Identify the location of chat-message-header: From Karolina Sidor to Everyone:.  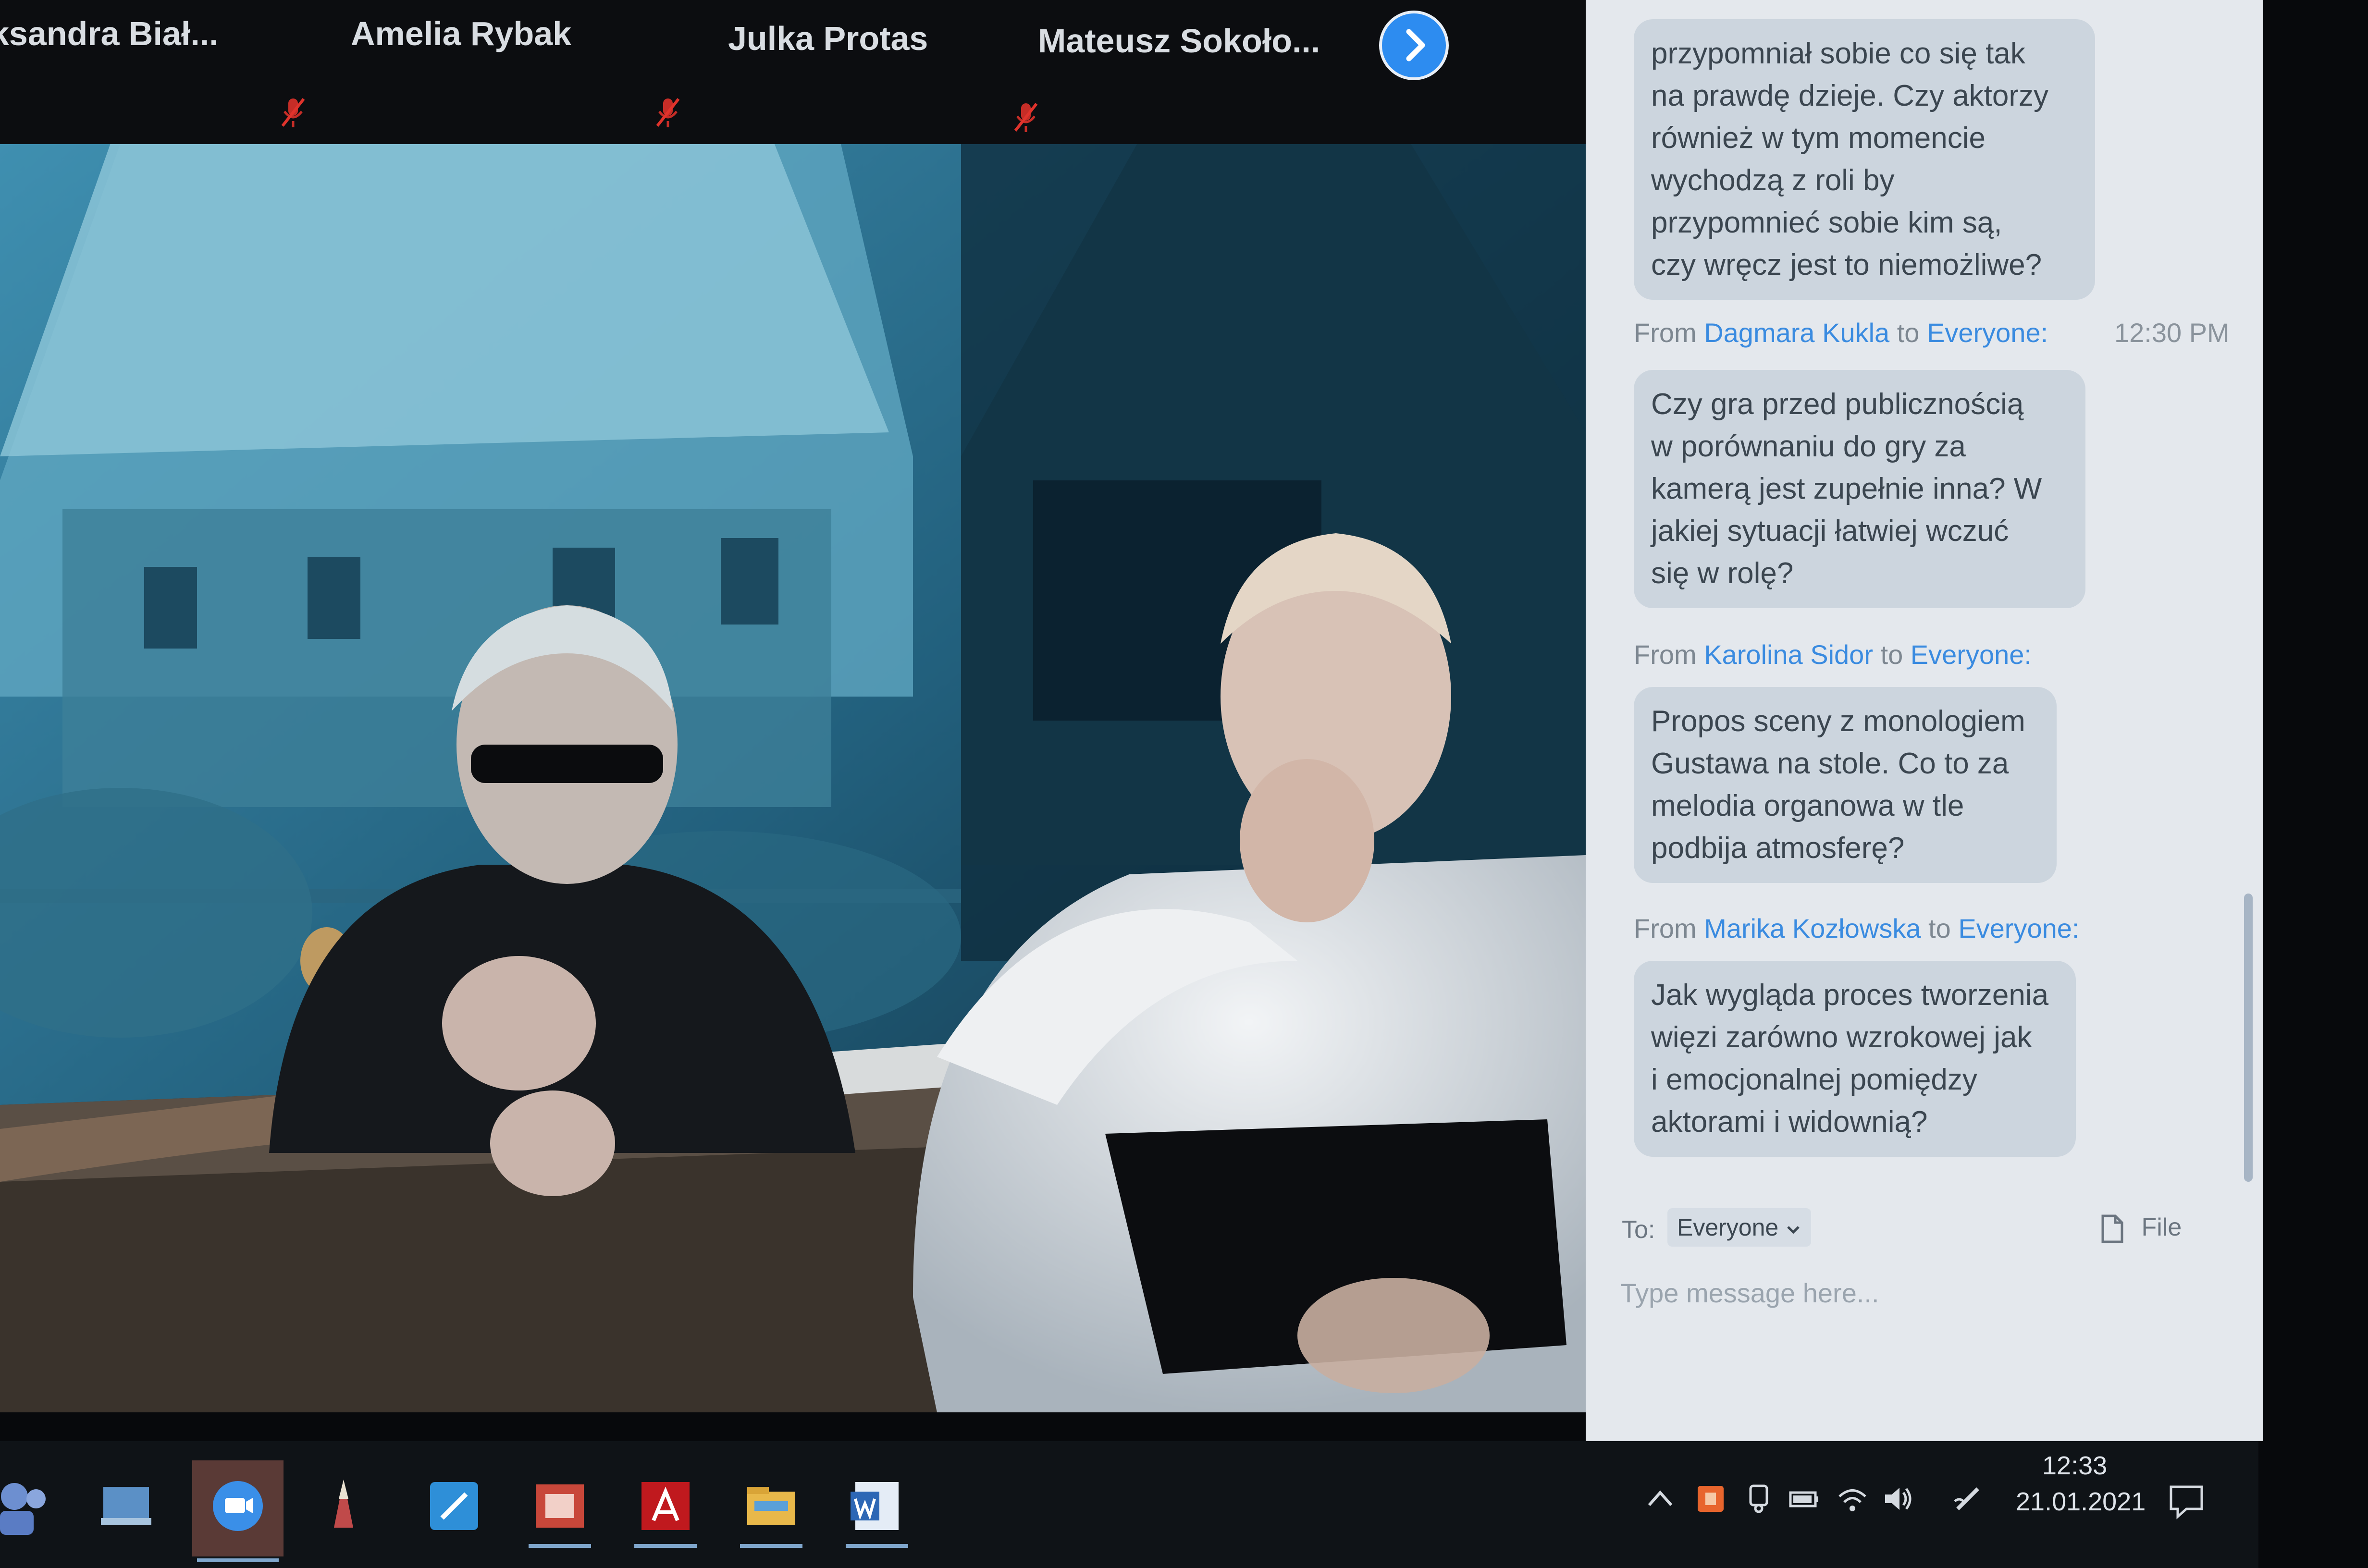
(1833, 655).